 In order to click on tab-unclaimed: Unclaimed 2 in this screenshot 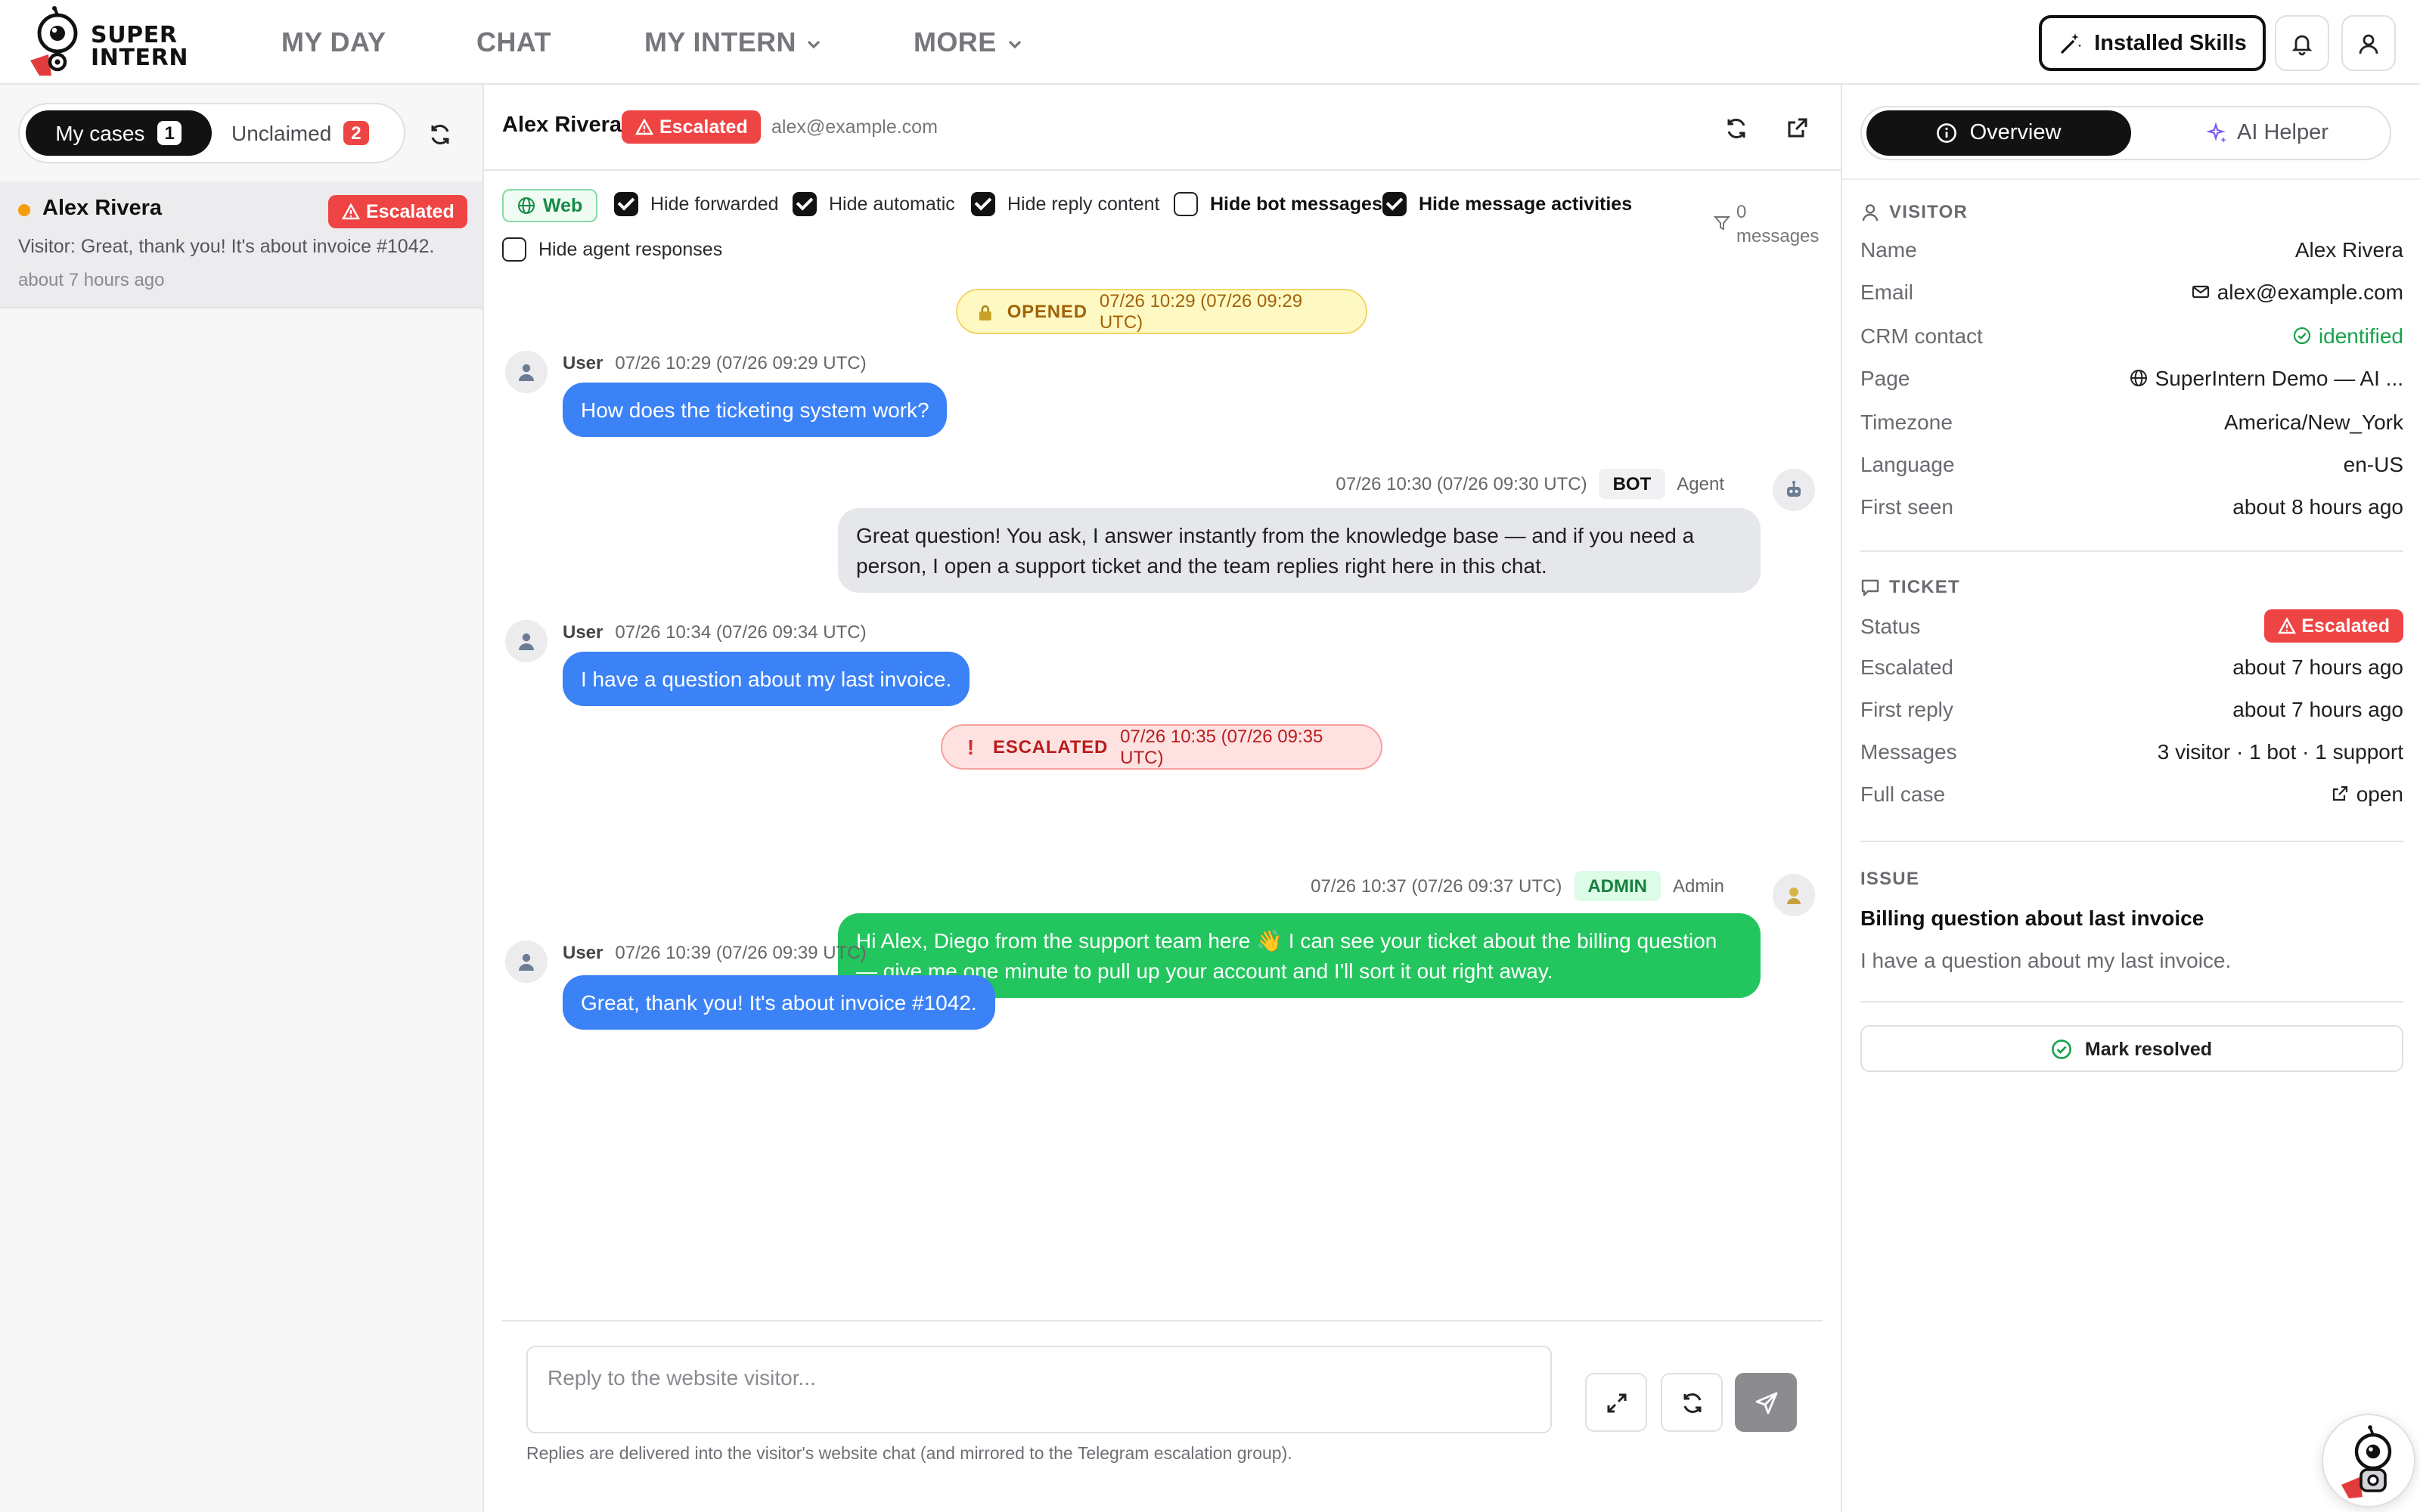, I will do `click(300, 133)`.